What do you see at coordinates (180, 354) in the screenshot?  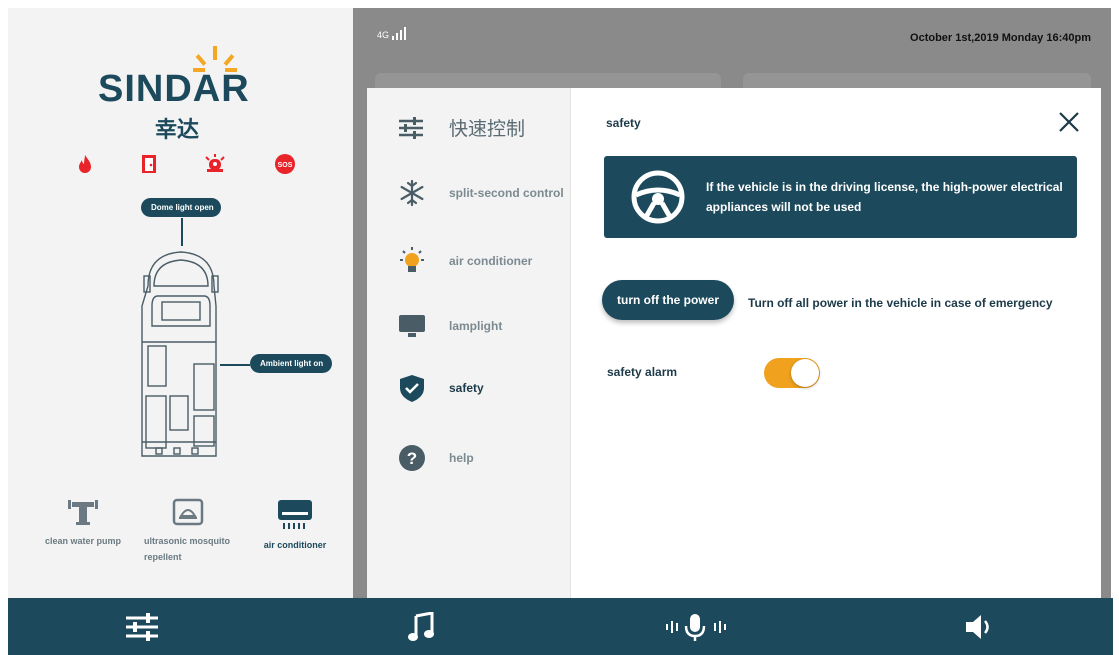 I see `vehicle-floorplan-diagram` at bounding box center [180, 354].